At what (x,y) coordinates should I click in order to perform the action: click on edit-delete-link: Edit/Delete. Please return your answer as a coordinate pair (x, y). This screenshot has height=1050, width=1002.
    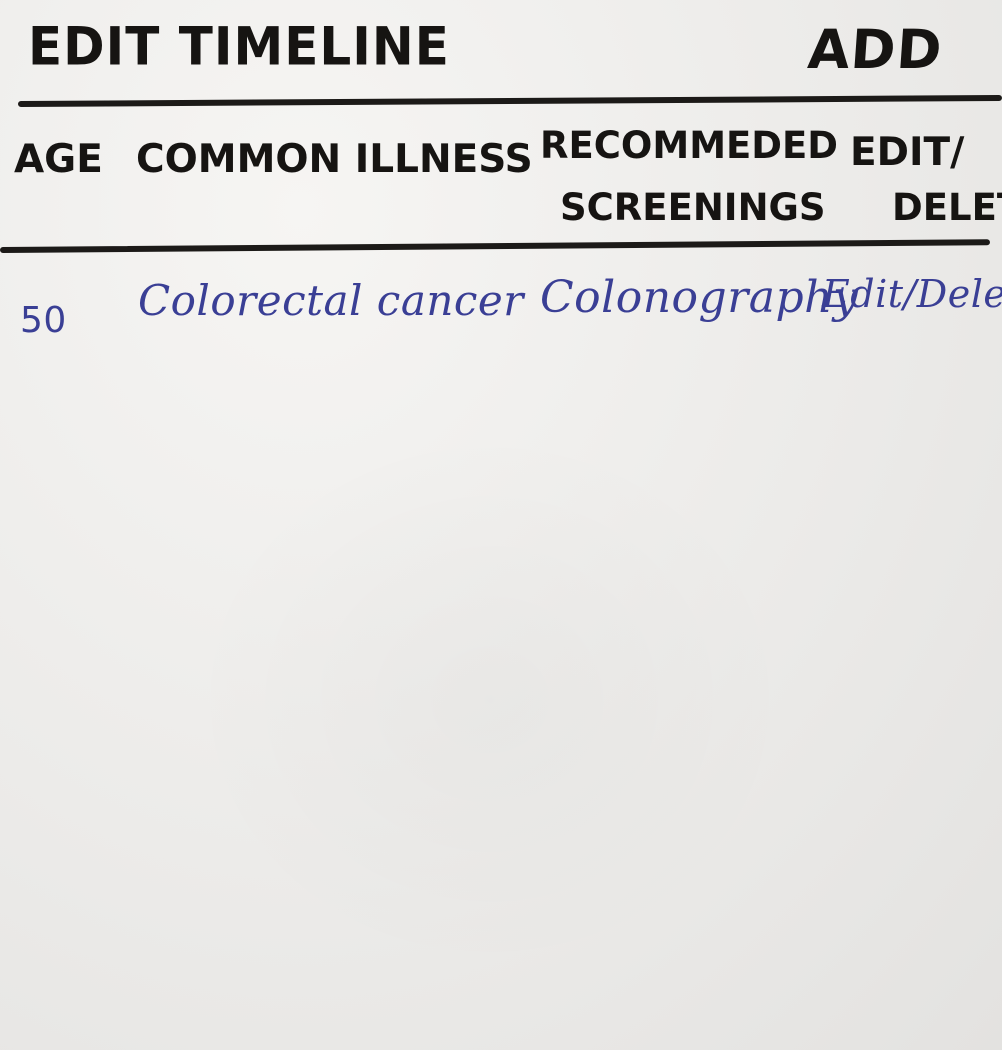
    Looking at the image, I should click on (912, 294).